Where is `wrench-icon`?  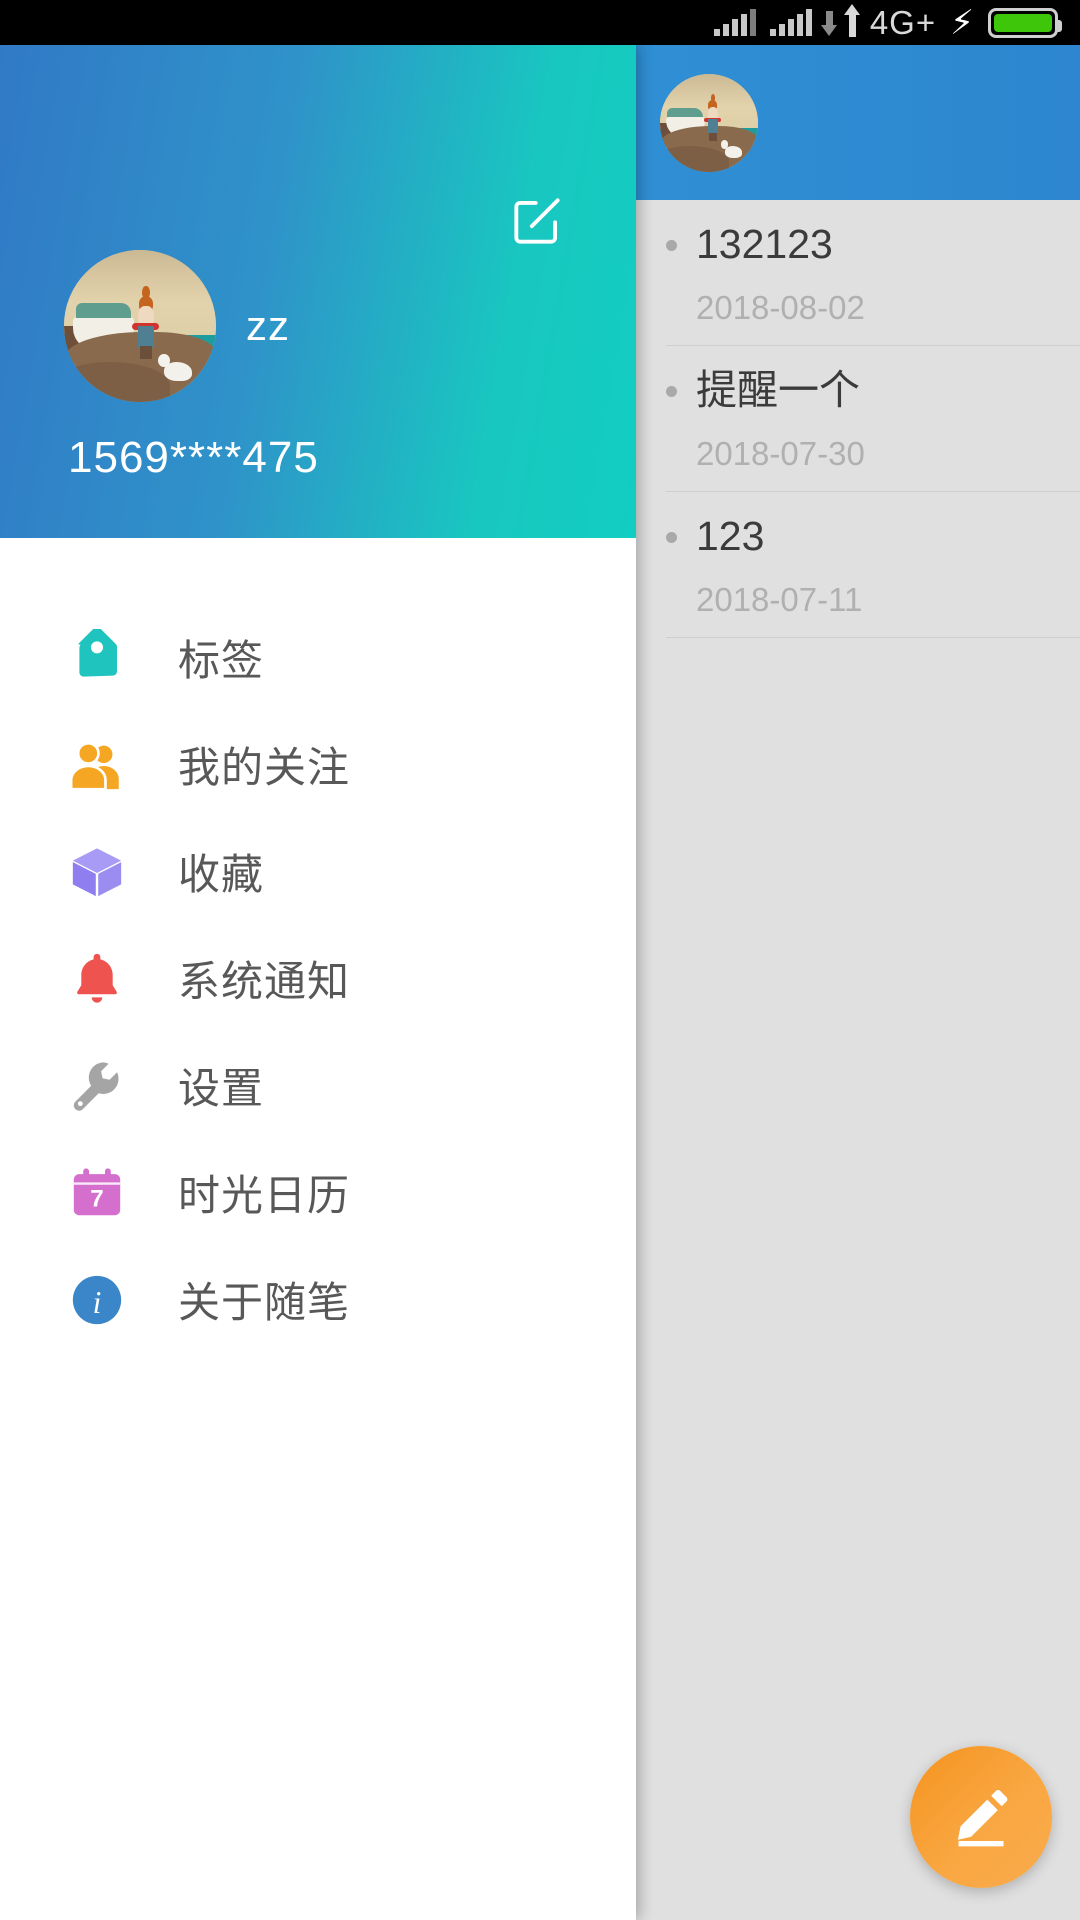
wrench-icon is located at coordinates (97, 1086).